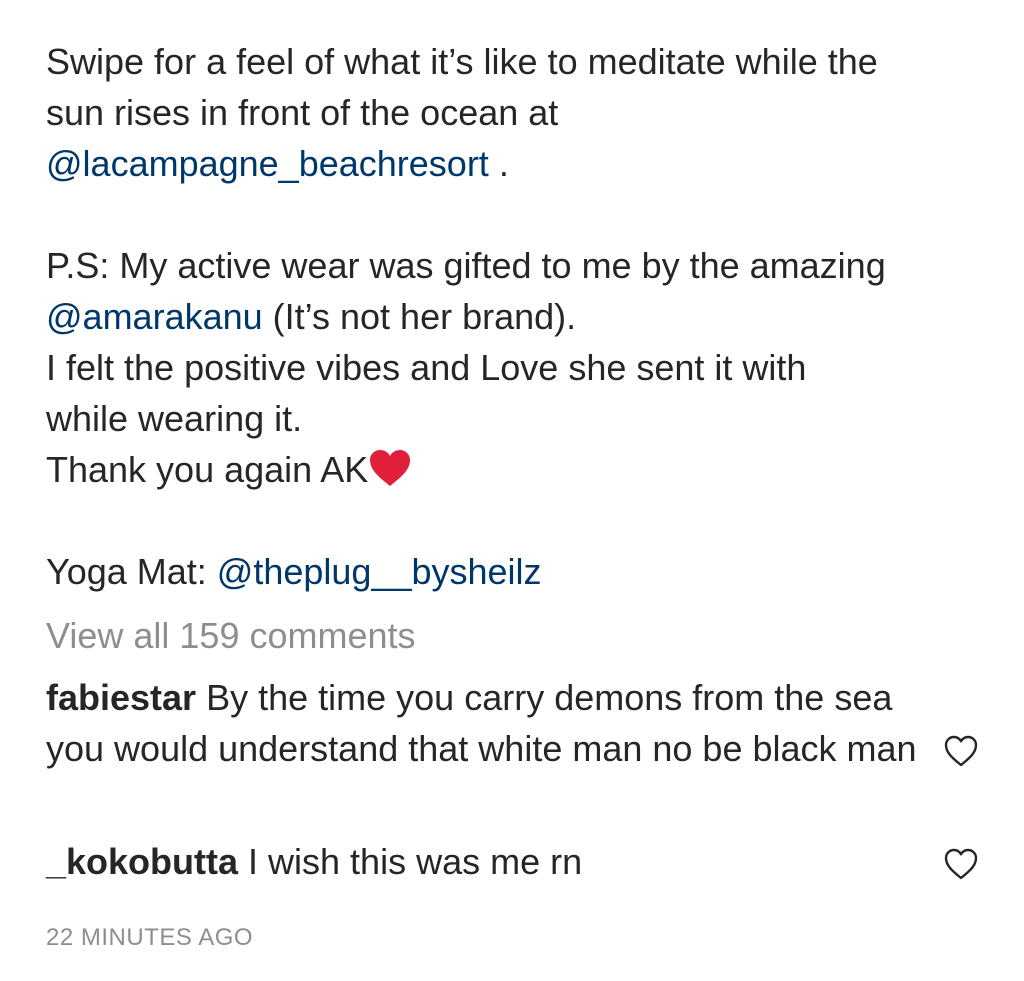 Image resolution: width=1024 pixels, height=981 pixels. Describe the element at coordinates (121, 697) in the screenshot. I see `comment-username: fabiestar` at that location.